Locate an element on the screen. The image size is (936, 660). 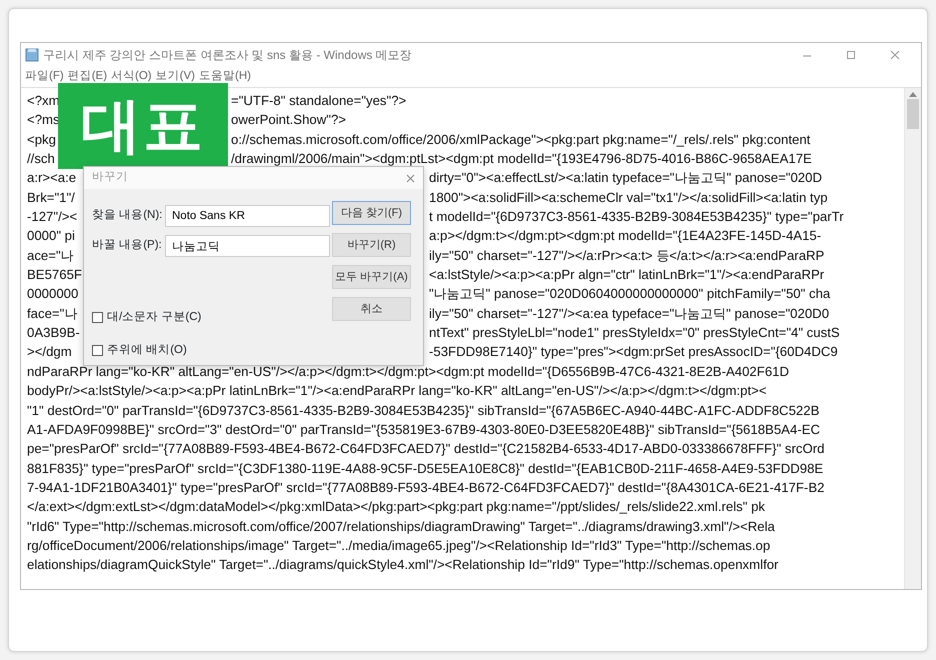
text-line: bodyPr/><a:lstStyle/><a:p><a:pPr latinLnBrk="1"/><a:endParaRPr lang="ko-KR" altLang="en-US"/></a:p></dgm:t></dgm:pt>< is located at coordinates (397, 391).